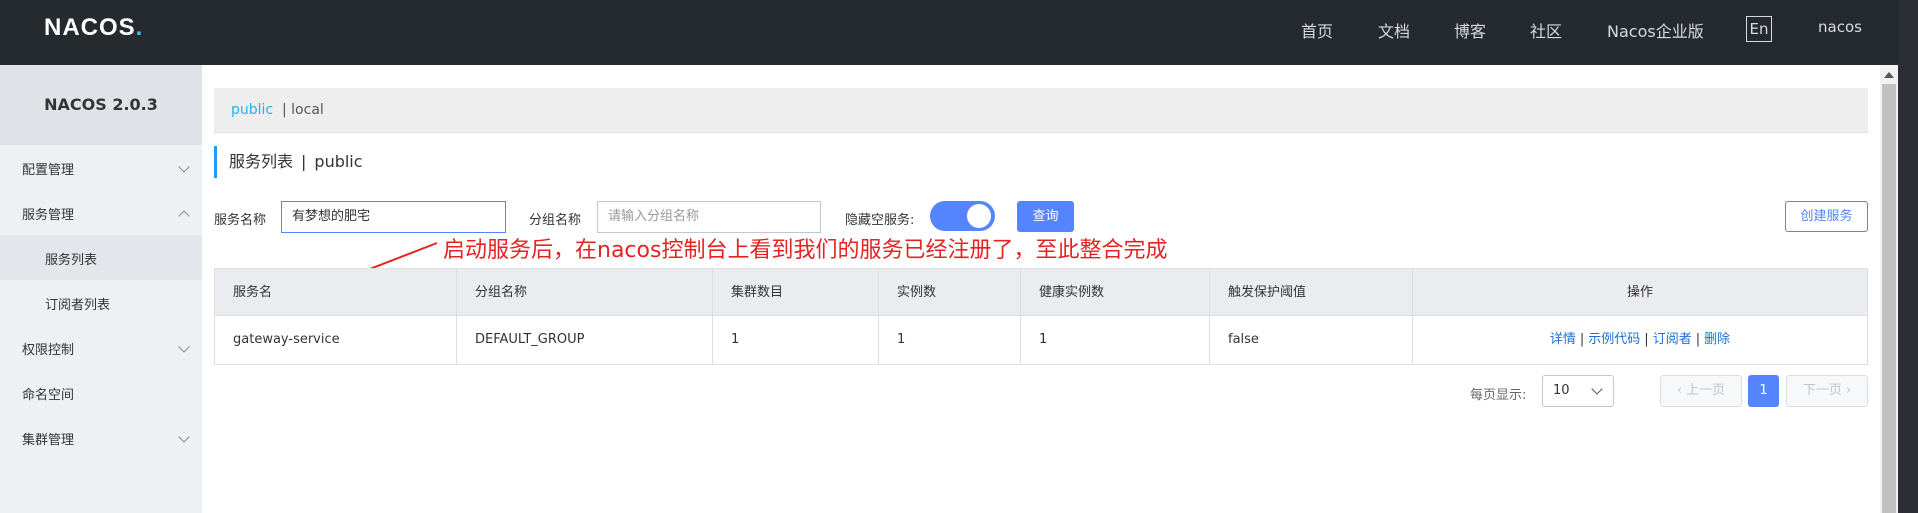 The height and width of the screenshot is (513, 1918). What do you see at coordinates (805, 250) in the screenshot?
I see `annotation-text: 启动服务后，在nacos控制台上看到我们的服务已经注册了，至此整合完成` at bounding box center [805, 250].